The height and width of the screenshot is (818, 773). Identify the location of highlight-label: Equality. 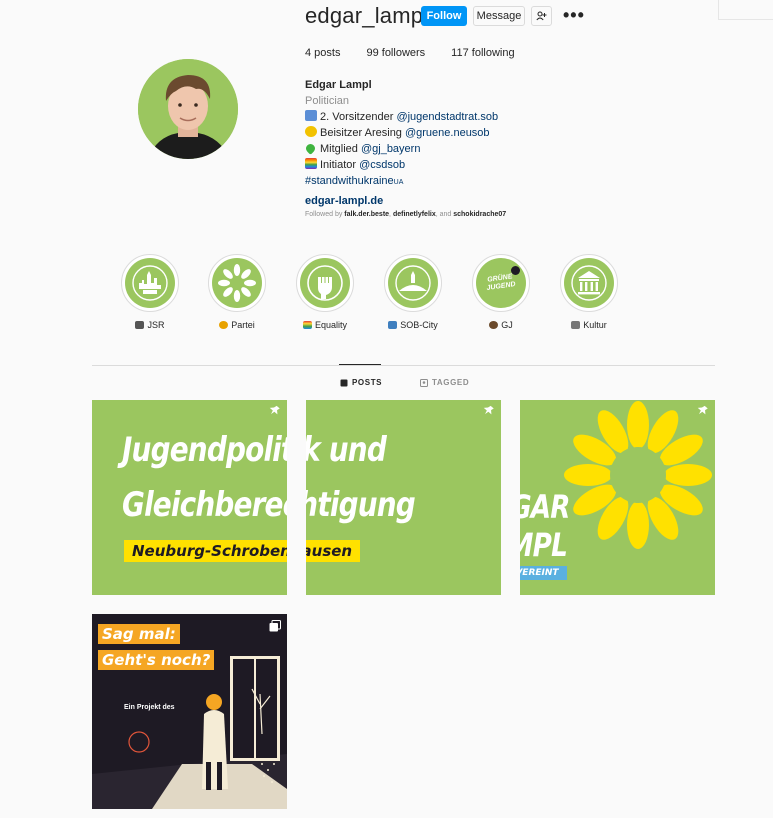
(325, 325).